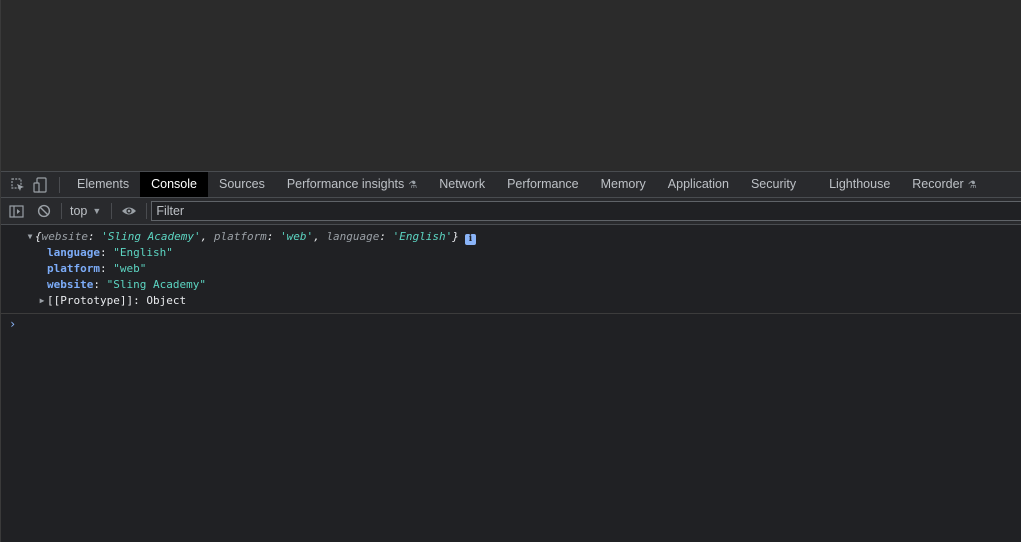  Describe the element at coordinates (353, 236) in the screenshot. I see `preview-key: language` at that location.